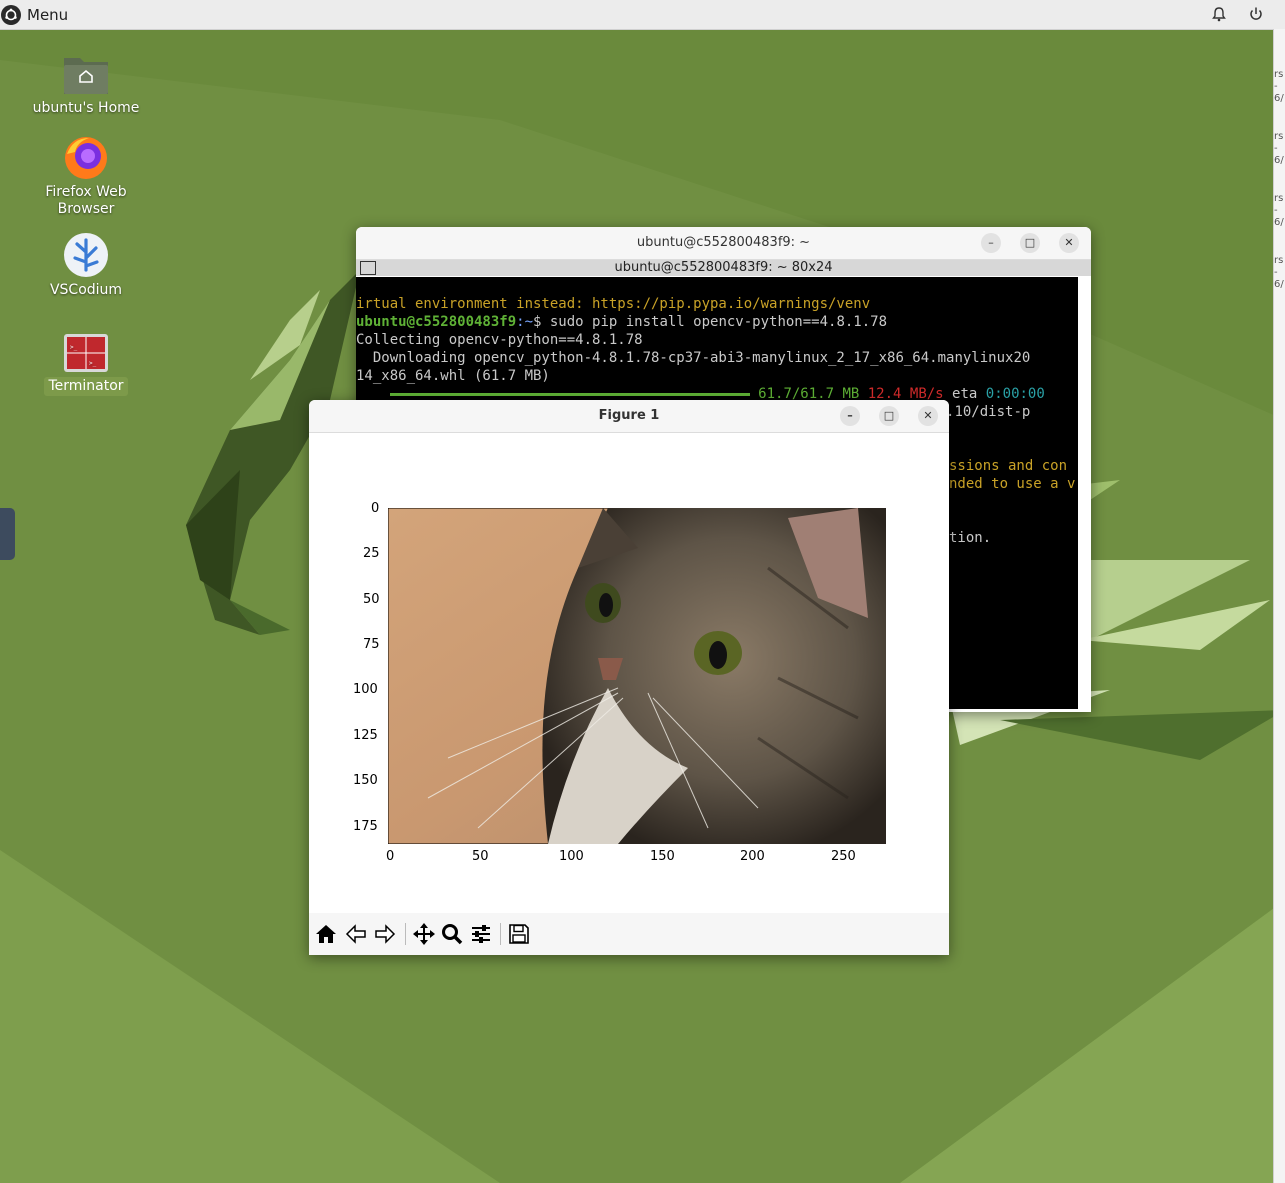  Describe the element at coordinates (86, 74) in the screenshot. I see `home-folder-icon` at that location.